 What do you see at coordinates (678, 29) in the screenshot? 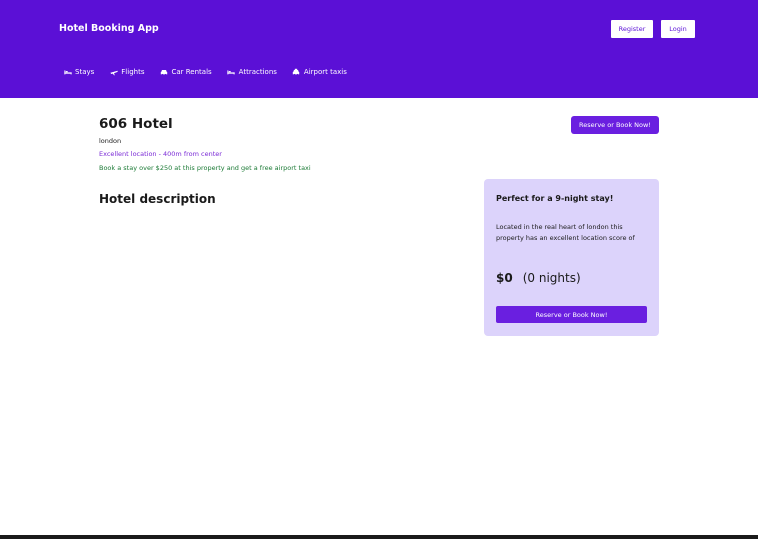
I see `login-button: Login` at bounding box center [678, 29].